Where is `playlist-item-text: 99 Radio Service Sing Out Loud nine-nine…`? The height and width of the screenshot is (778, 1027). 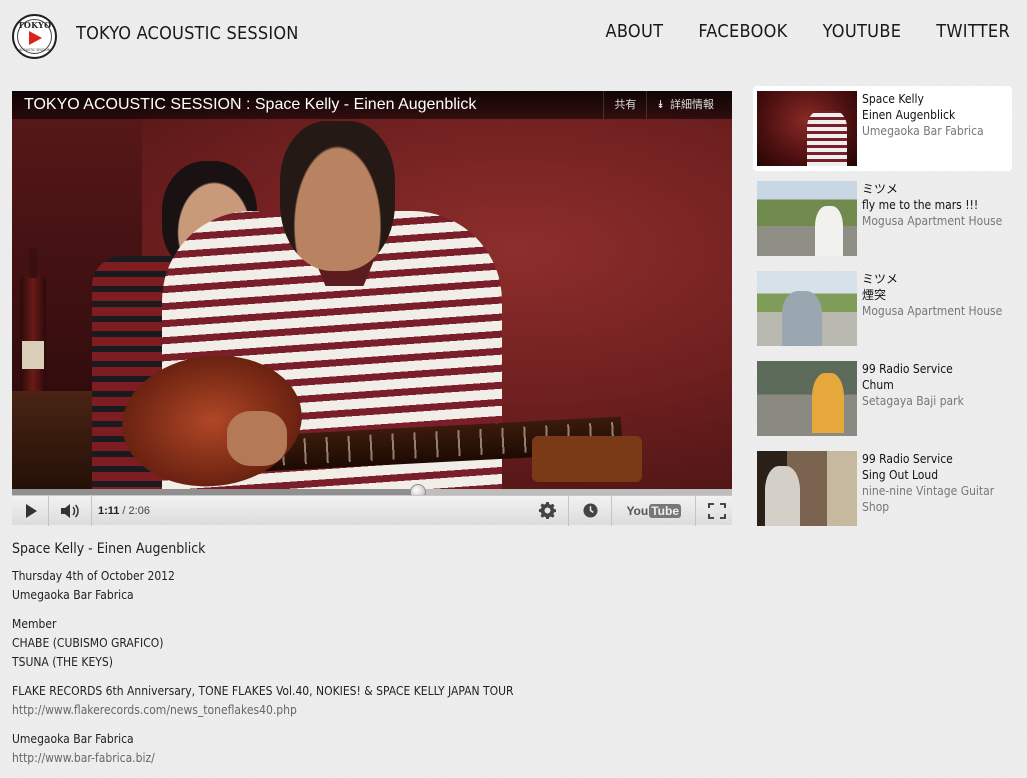 playlist-item-text: 99 Radio Service Sing Out Loud nine-nine… is located at coordinates (935, 491).